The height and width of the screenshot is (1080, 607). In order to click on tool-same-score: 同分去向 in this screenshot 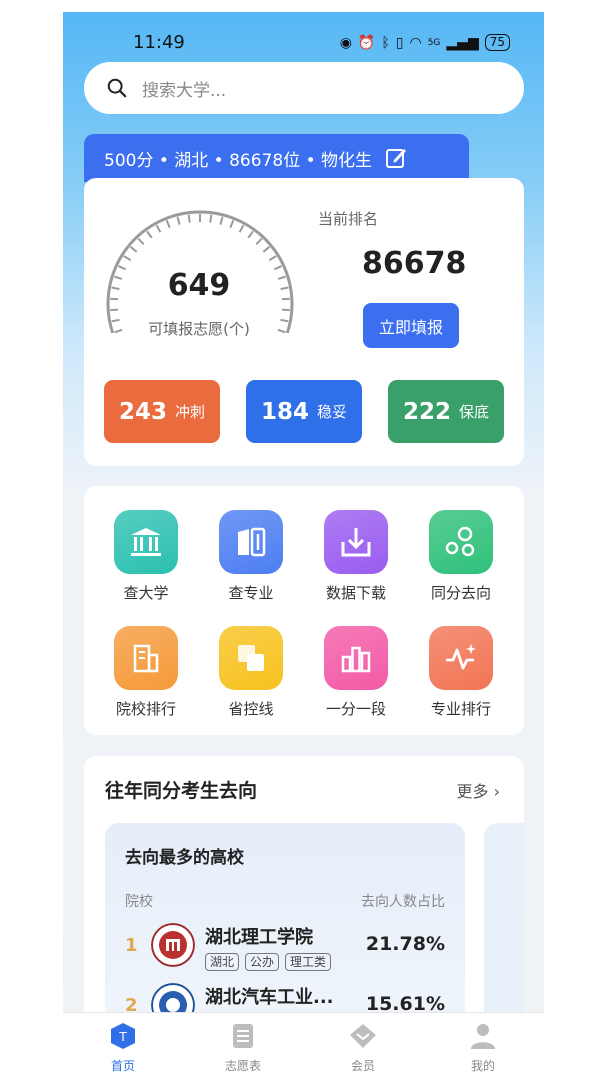, I will do `click(461, 556)`.